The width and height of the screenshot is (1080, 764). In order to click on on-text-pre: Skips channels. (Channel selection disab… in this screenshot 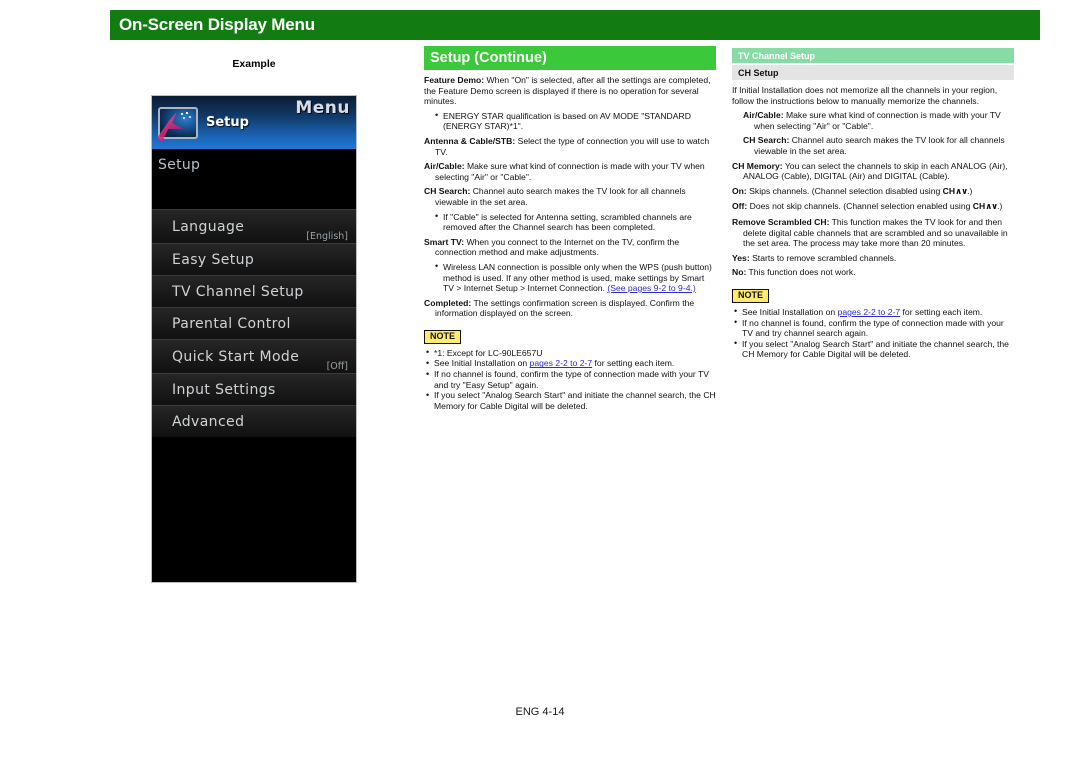, I will do `click(844, 190)`.